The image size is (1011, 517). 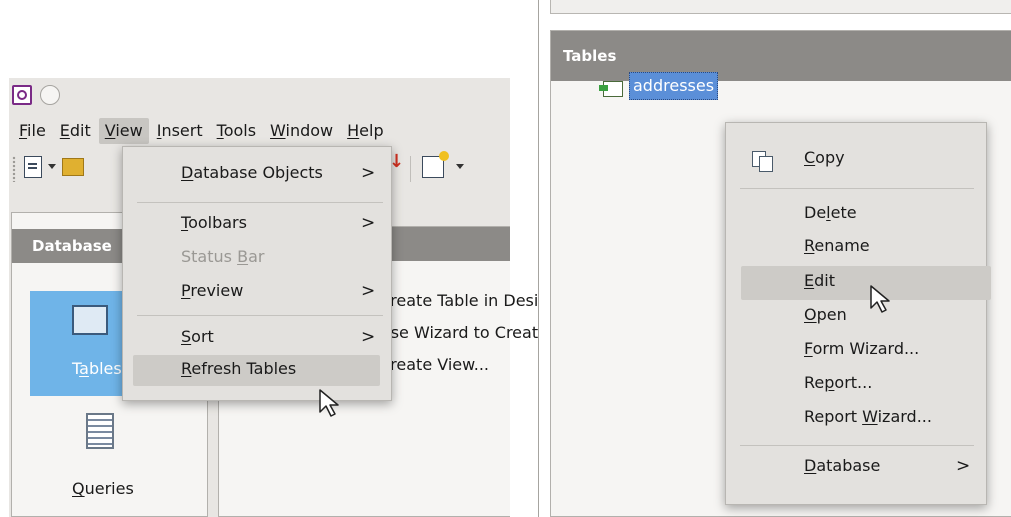 I want to click on copy-icon, so click(x=762, y=161).